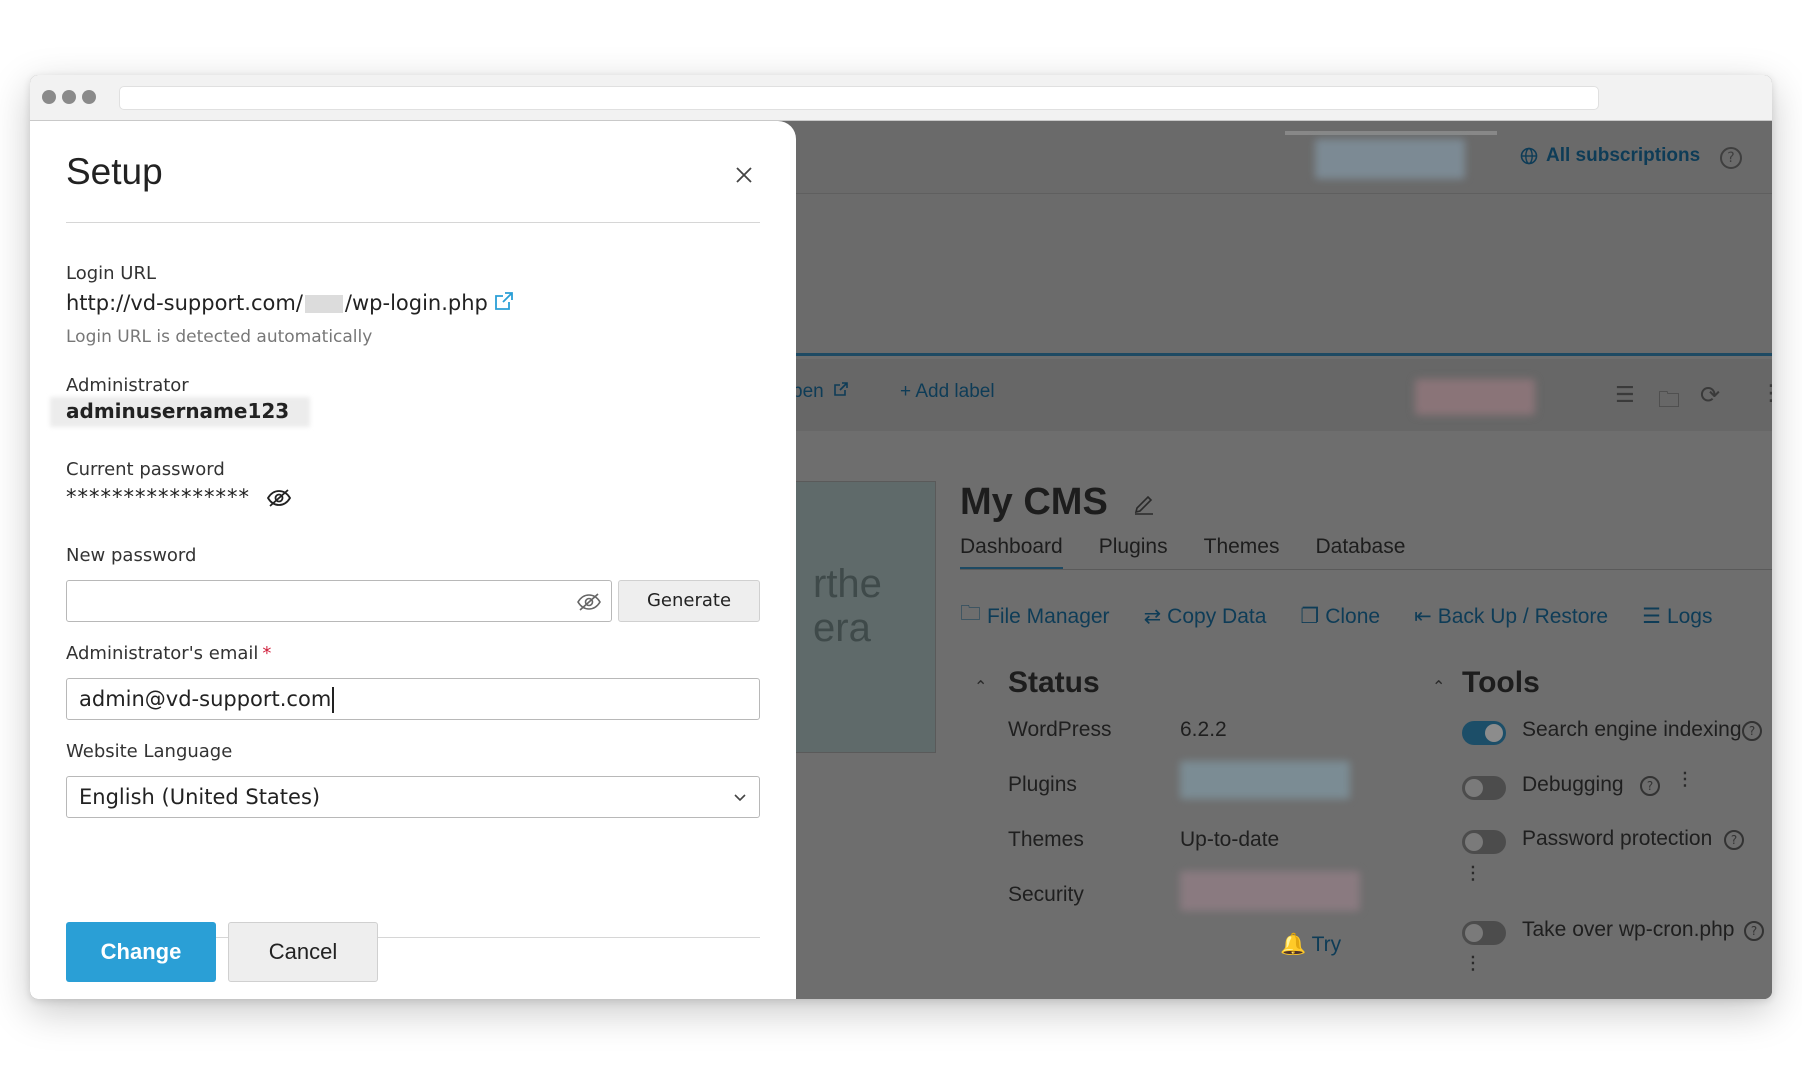 The height and width of the screenshot is (1074, 1802). What do you see at coordinates (1310, 945) in the screenshot?
I see `try-link: 🔔 Try` at bounding box center [1310, 945].